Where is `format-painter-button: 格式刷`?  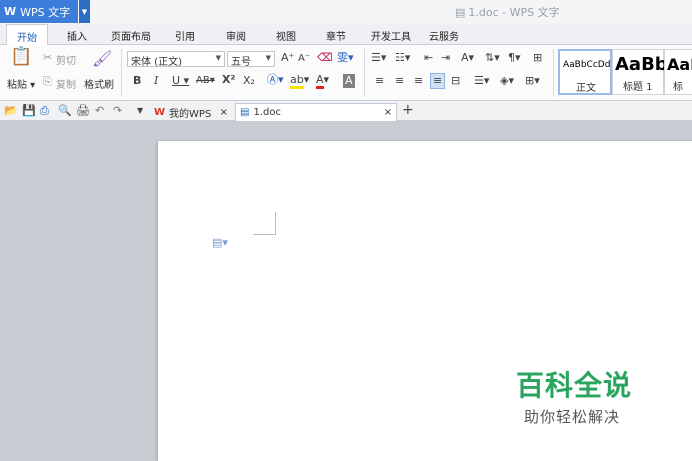
format-painter-button: 格式刷 is located at coordinates (99, 83).